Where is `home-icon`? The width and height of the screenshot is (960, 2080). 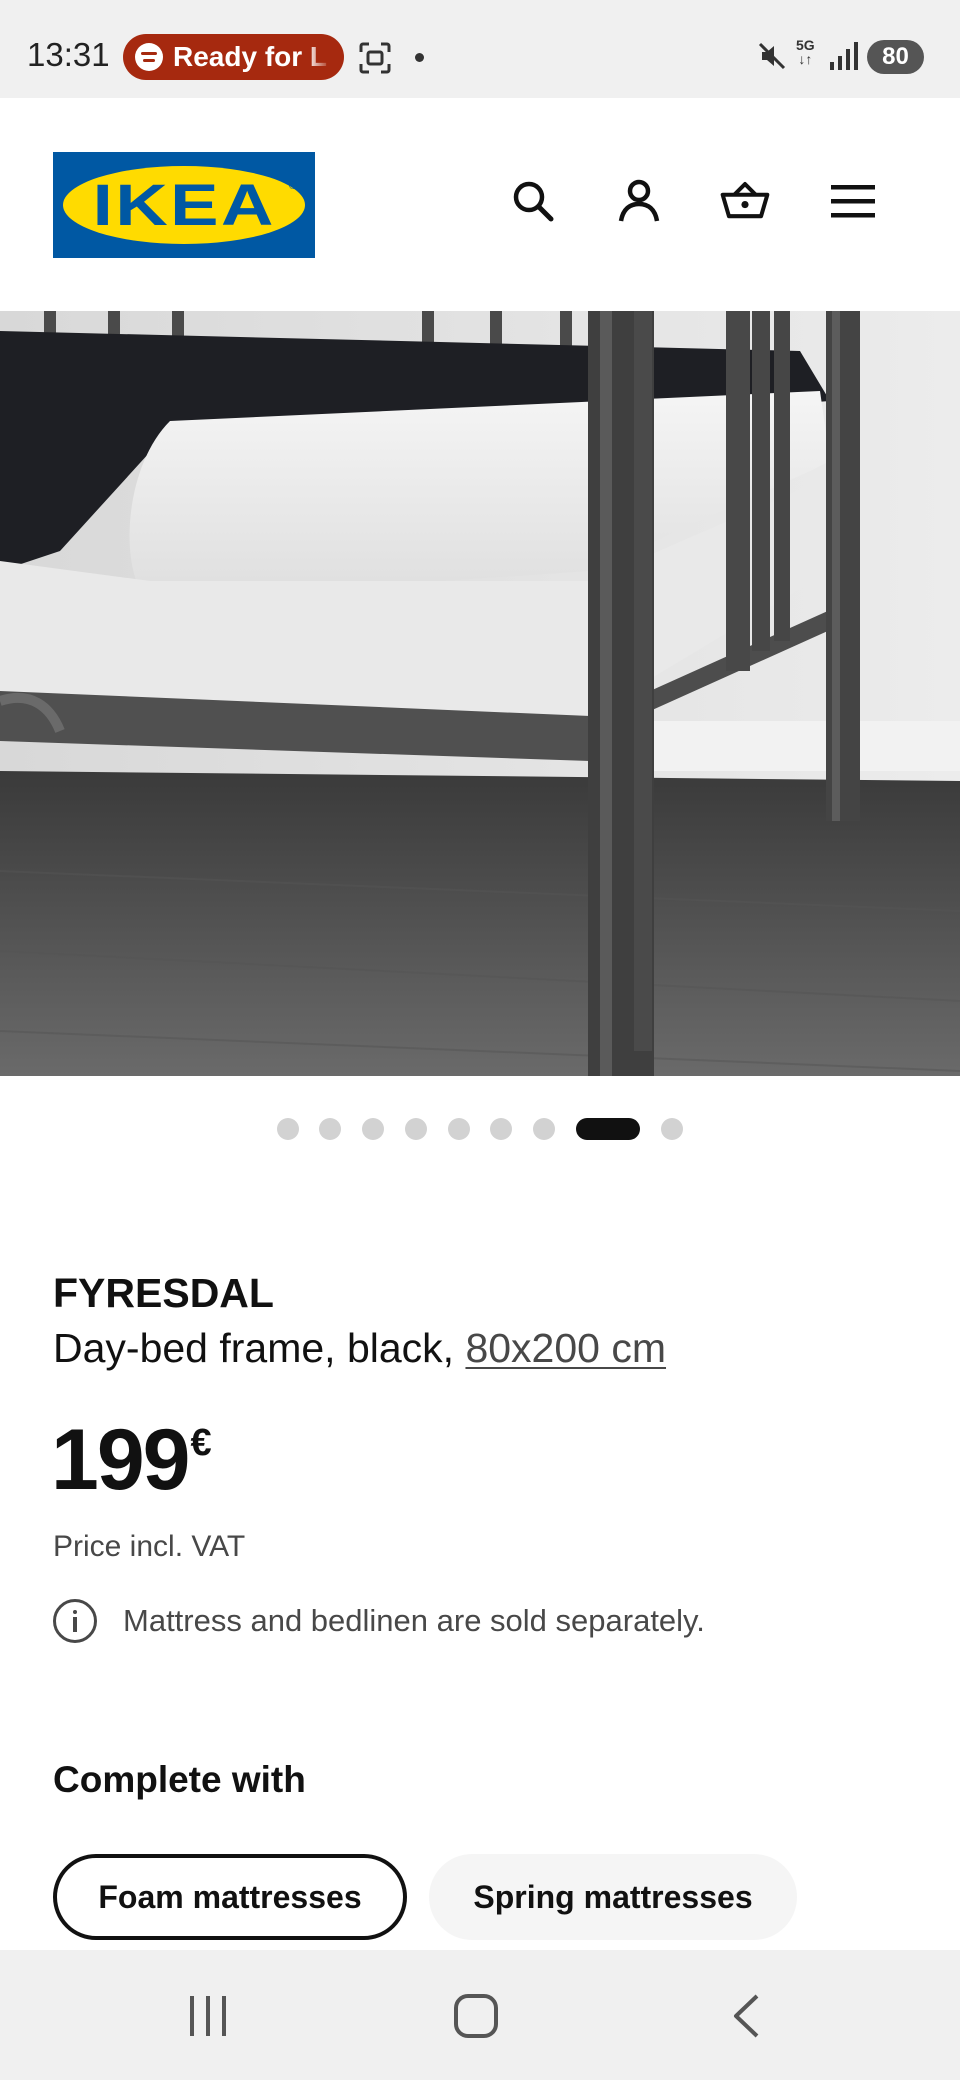 home-icon is located at coordinates (476, 2016).